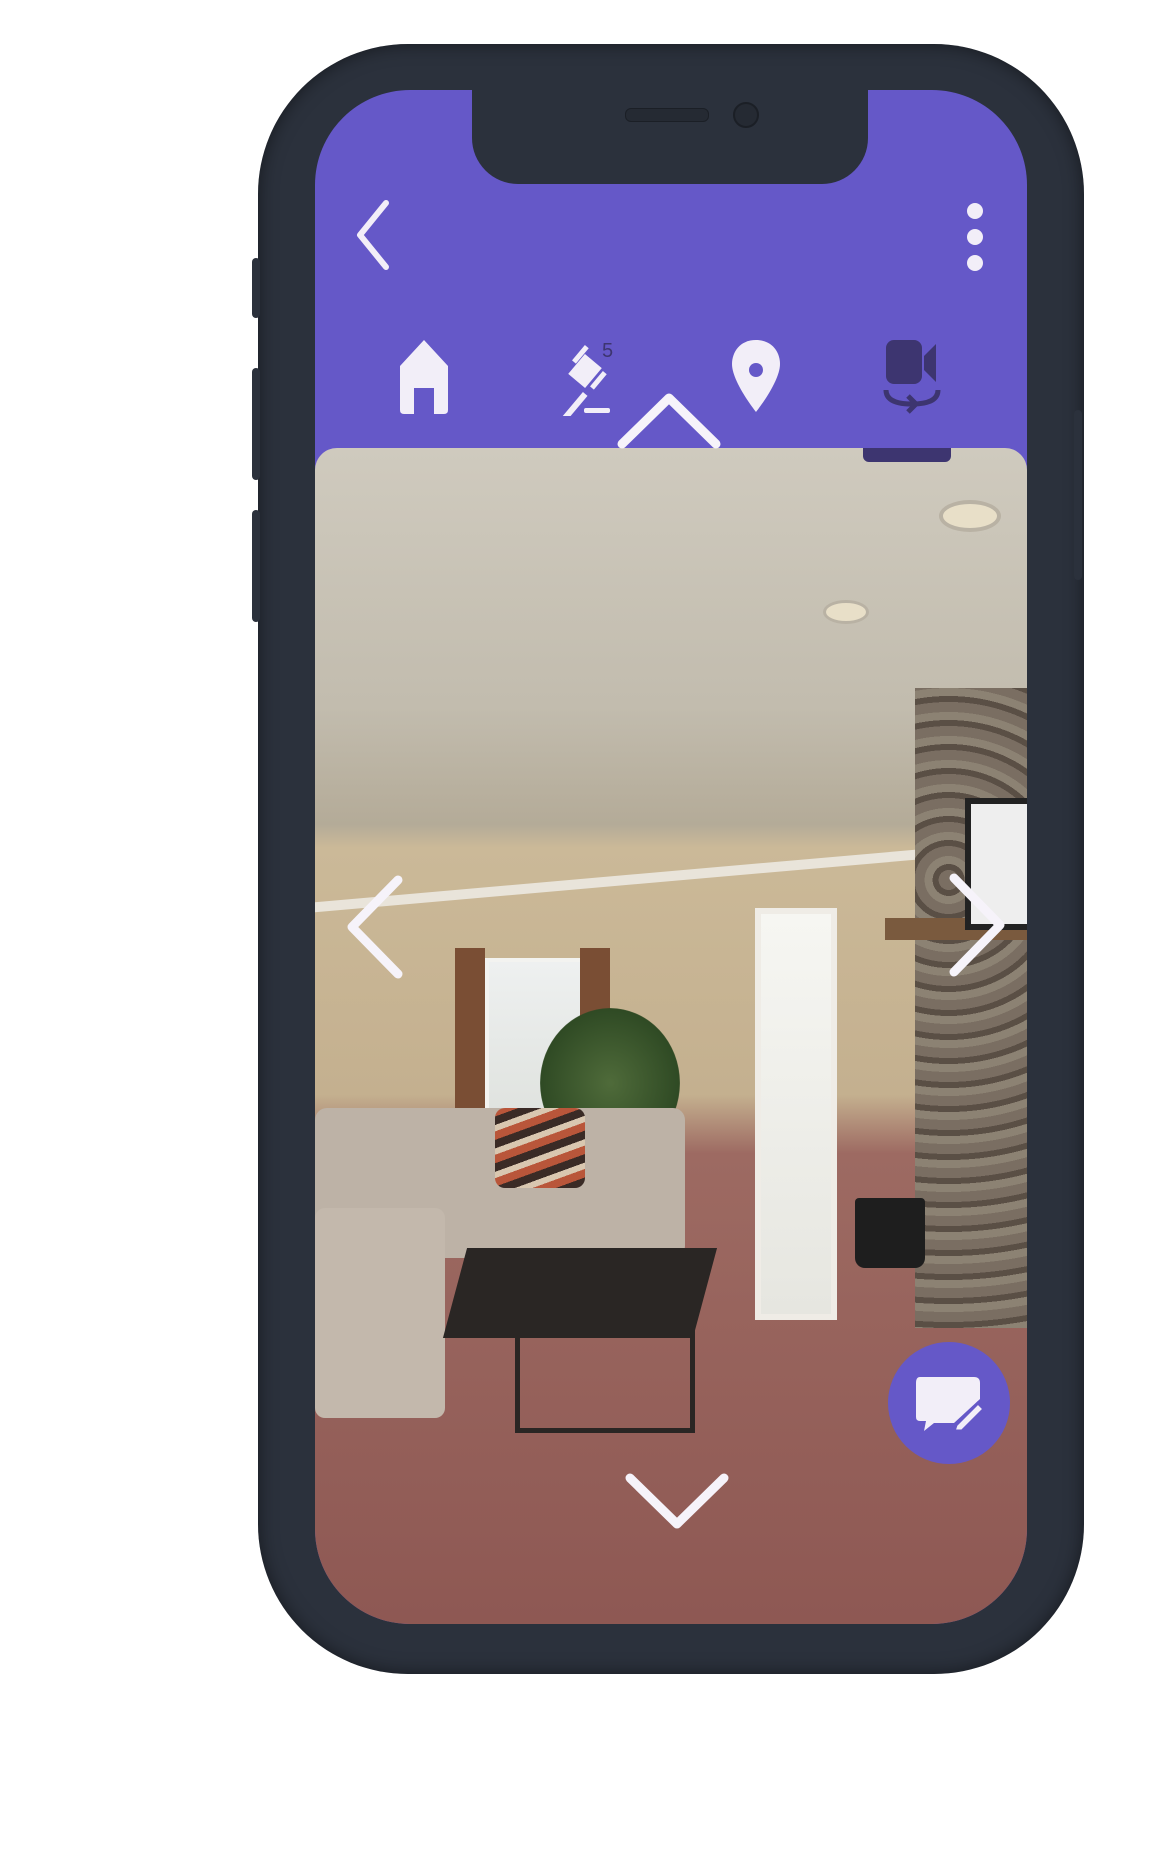 The height and width of the screenshot is (1858, 1174). I want to click on speaker, so click(667, 115).